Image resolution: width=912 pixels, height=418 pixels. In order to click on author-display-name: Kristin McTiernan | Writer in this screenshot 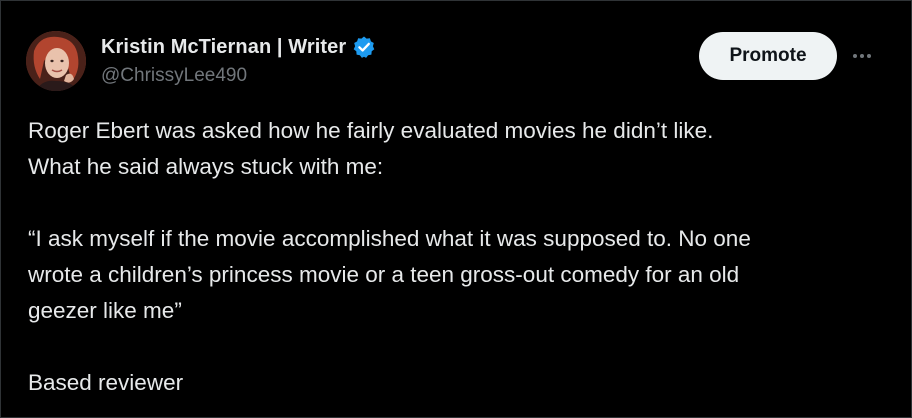, I will do `click(223, 47)`.